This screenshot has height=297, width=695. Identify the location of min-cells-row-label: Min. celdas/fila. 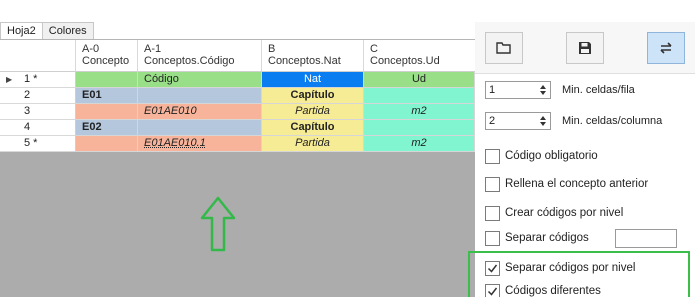
(598, 90).